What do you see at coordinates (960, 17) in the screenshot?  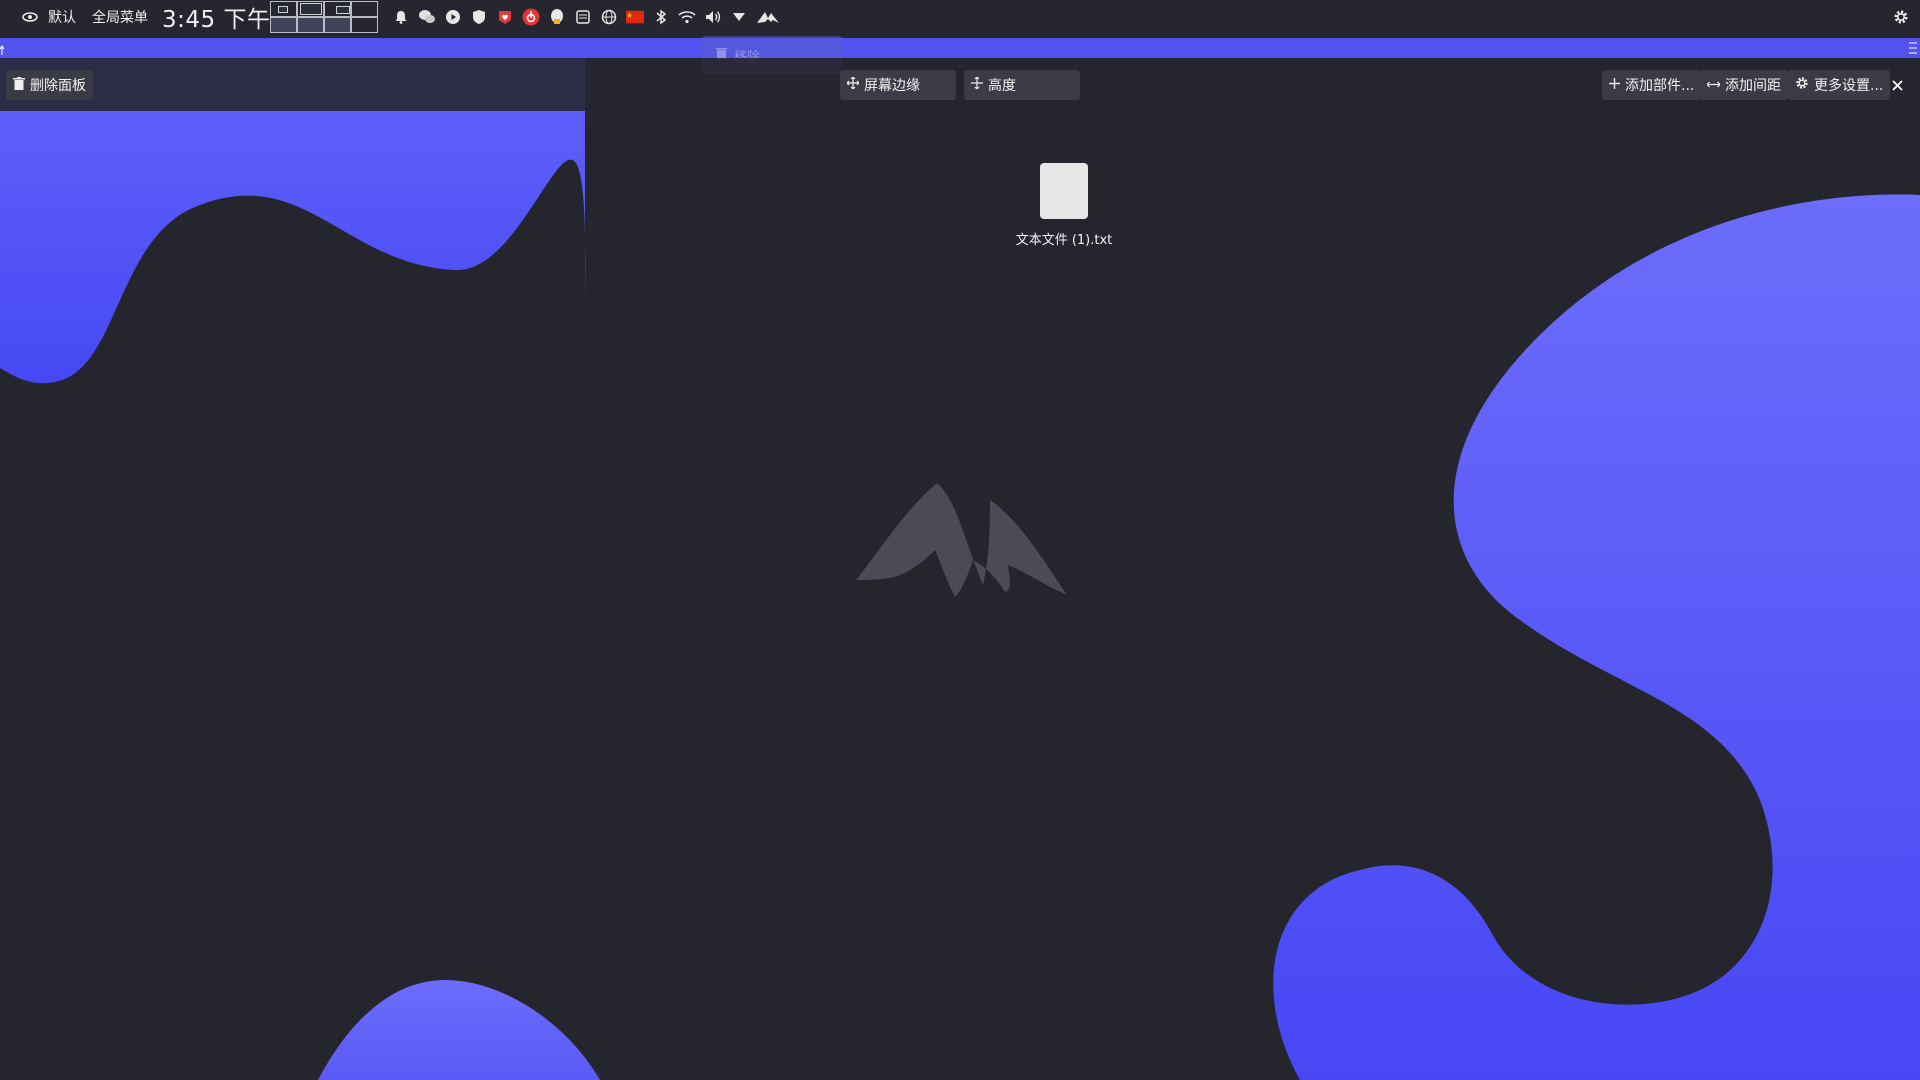 I see `top-panel: 默认 全局菜单 3:45 下午` at bounding box center [960, 17].